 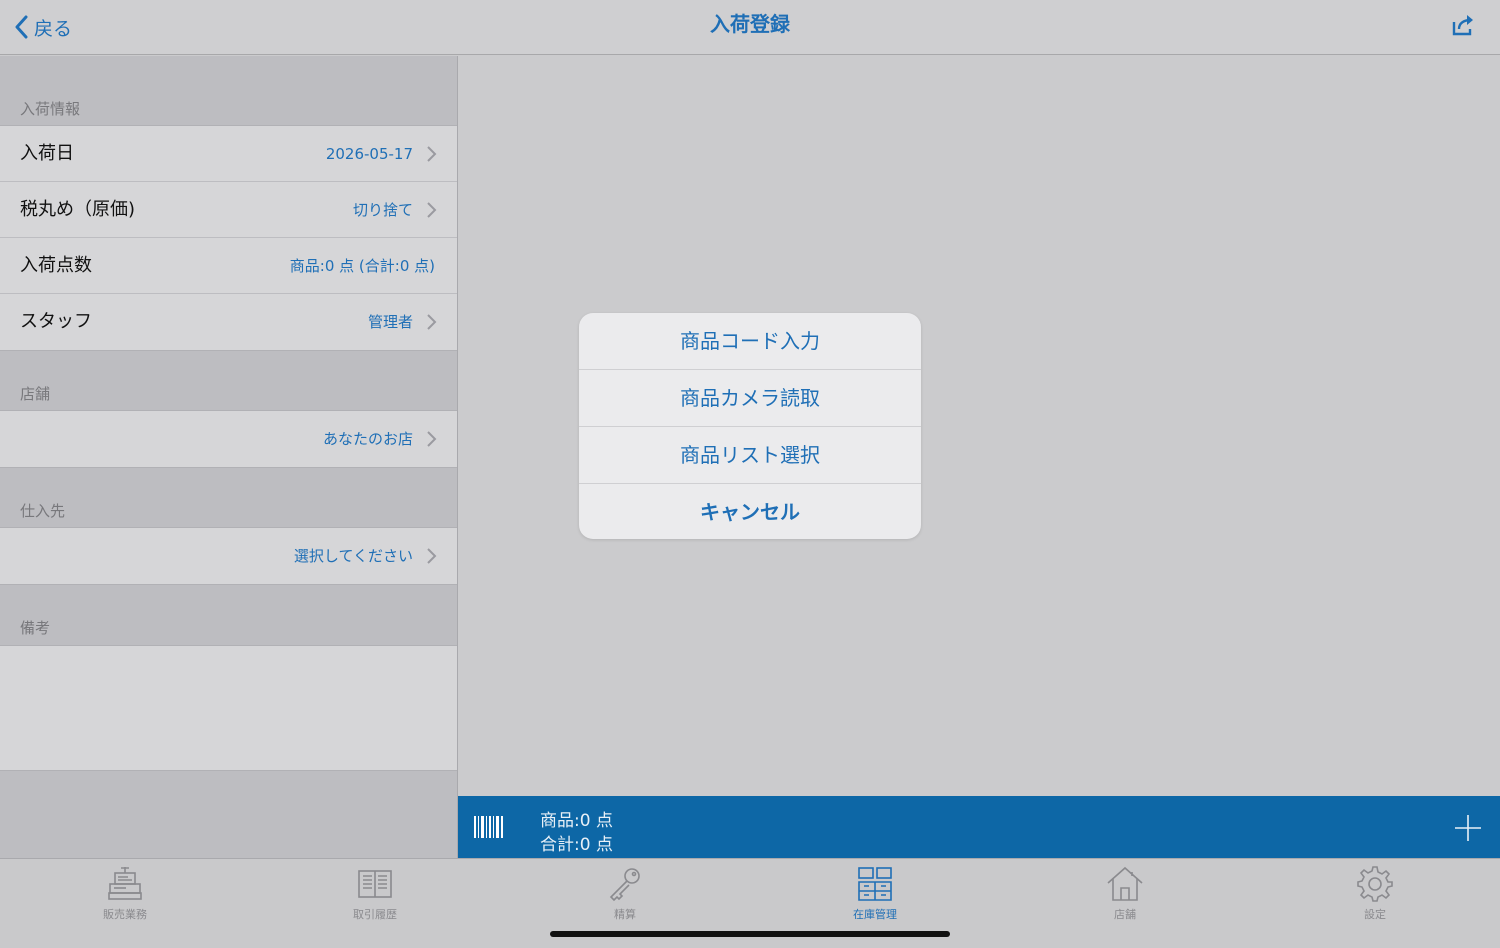 What do you see at coordinates (750, 24) in the screenshot?
I see `page-title: 入荷登録` at bounding box center [750, 24].